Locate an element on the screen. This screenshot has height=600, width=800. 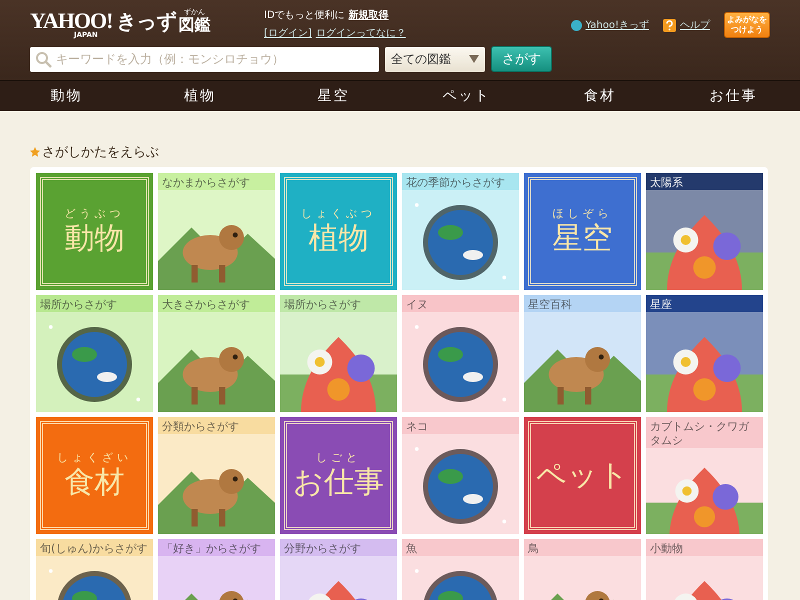
search-tile: イヌ is located at coordinates (460, 353).